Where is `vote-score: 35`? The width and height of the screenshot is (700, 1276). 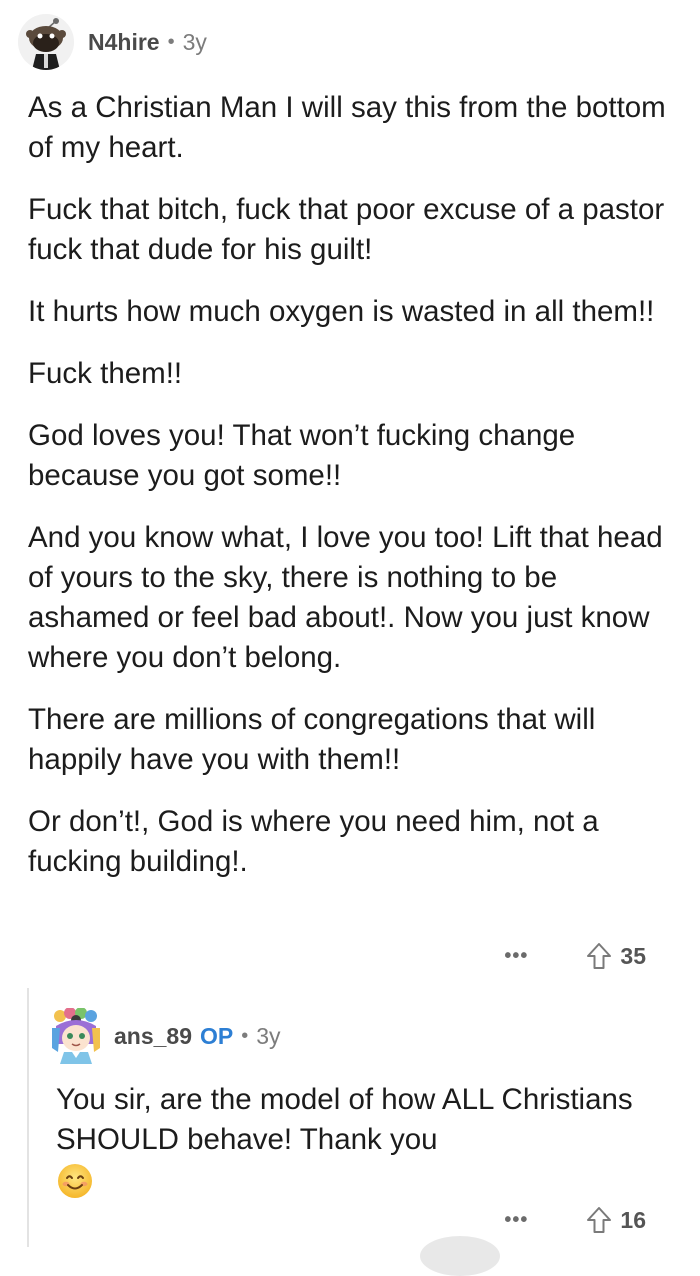
vote-score: 35 is located at coordinates (633, 955).